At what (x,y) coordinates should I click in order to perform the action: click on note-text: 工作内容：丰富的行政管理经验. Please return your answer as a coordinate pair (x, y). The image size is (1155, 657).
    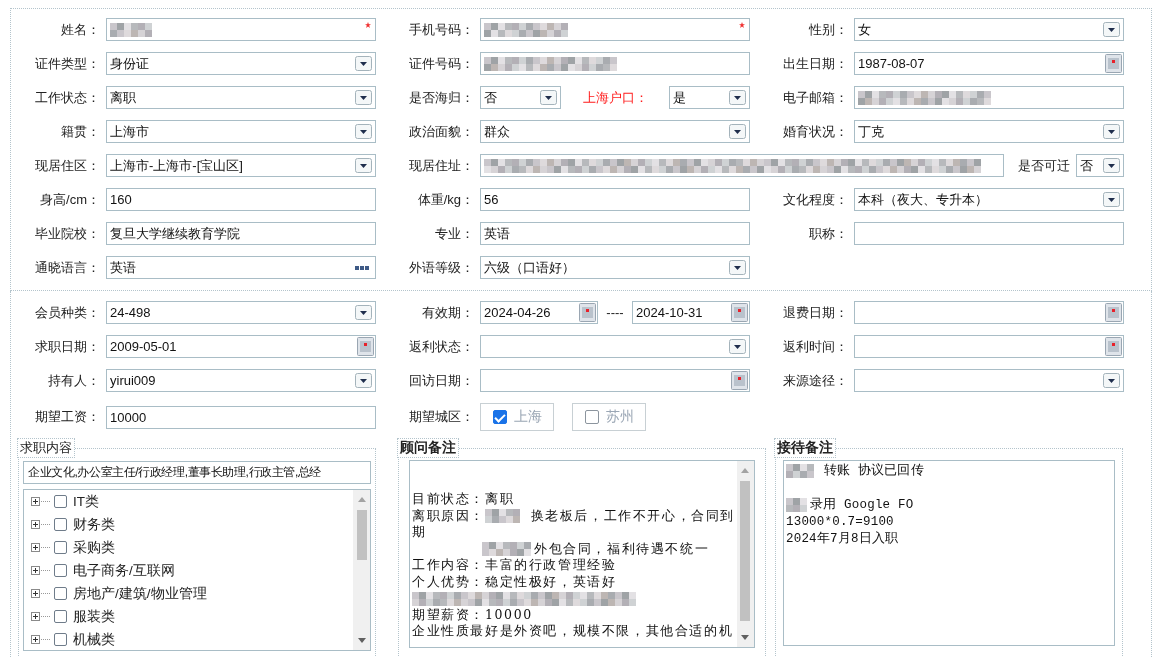
    Looking at the image, I should click on (514, 564).